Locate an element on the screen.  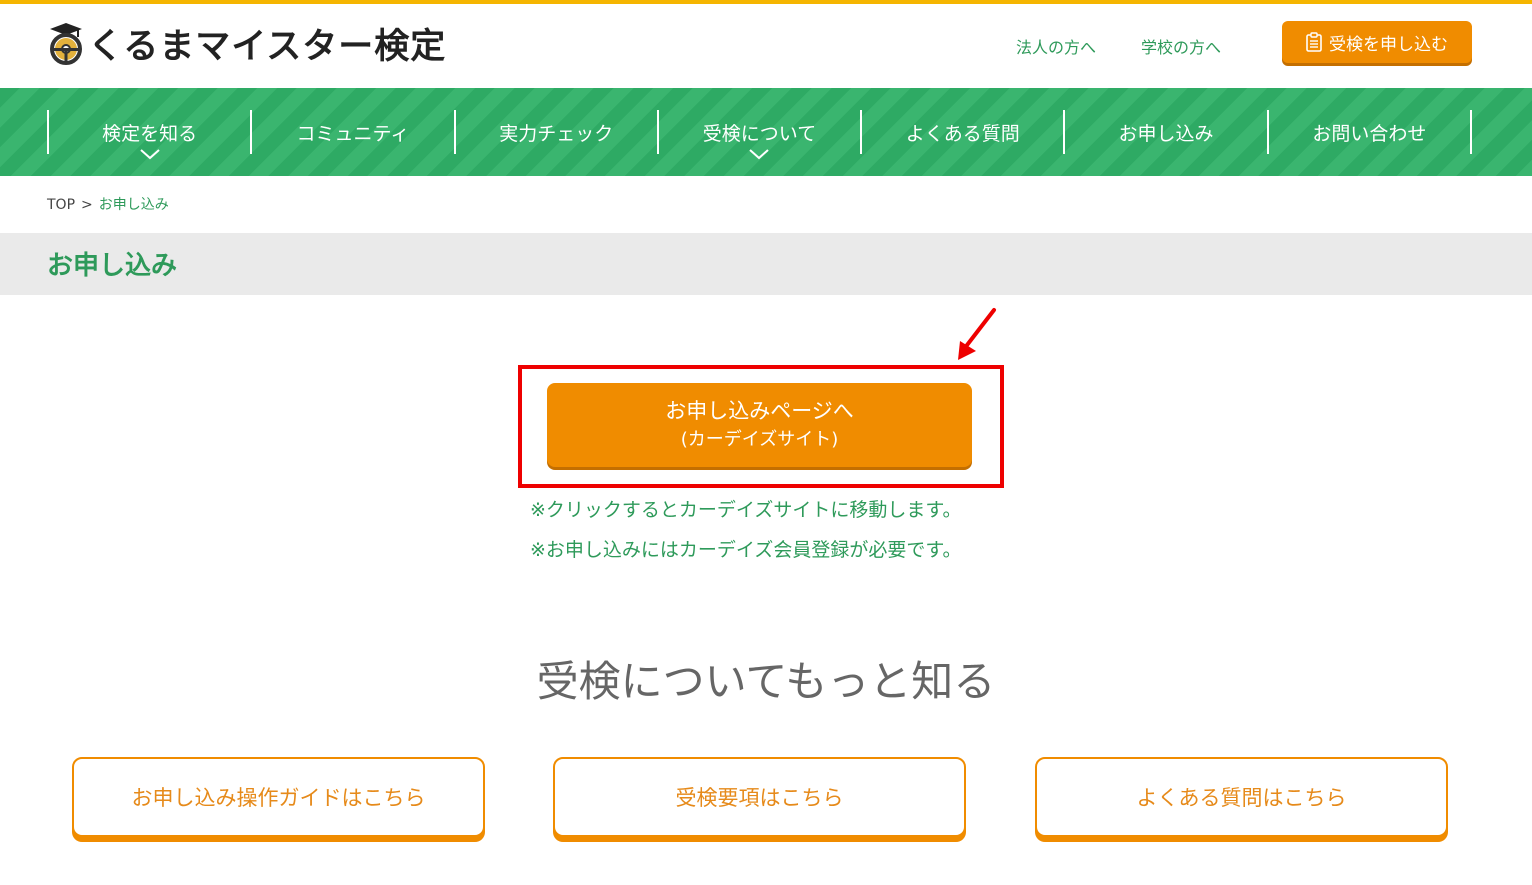
exam-requirements-link-card: 受検要項はこちら is located at coordinates (759, 797).